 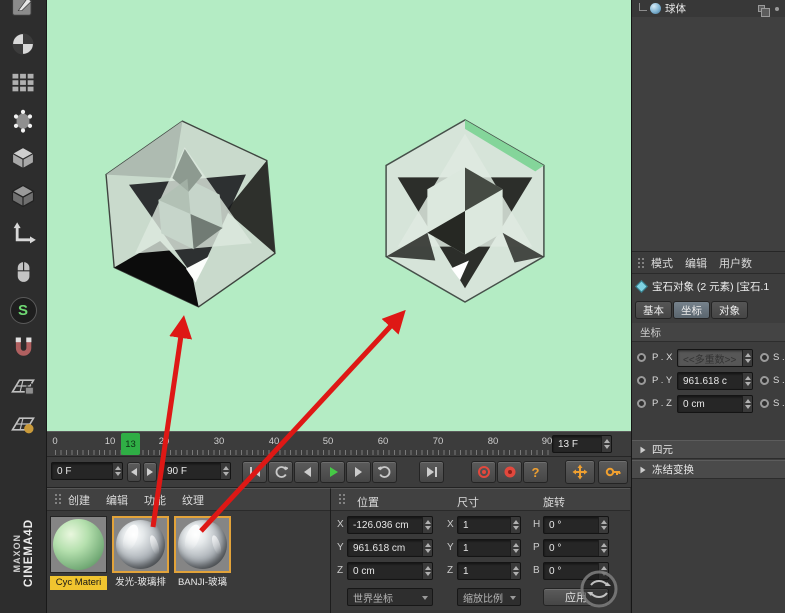 I want to click on timeline-ruler: 0 10 20 30 40 50 60 70 80 90 13 13 F, so click(x=339, y=444).